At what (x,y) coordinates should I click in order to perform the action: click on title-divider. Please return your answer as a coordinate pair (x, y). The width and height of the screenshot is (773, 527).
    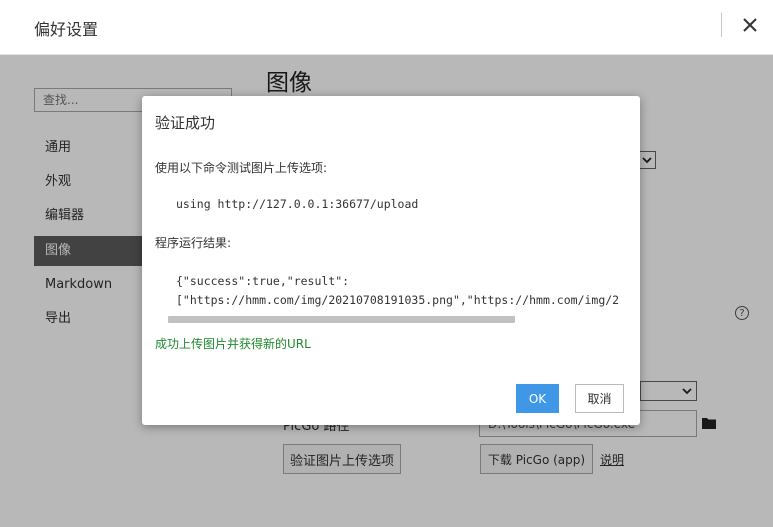
    Looking at the image, I should click on (721, 25).